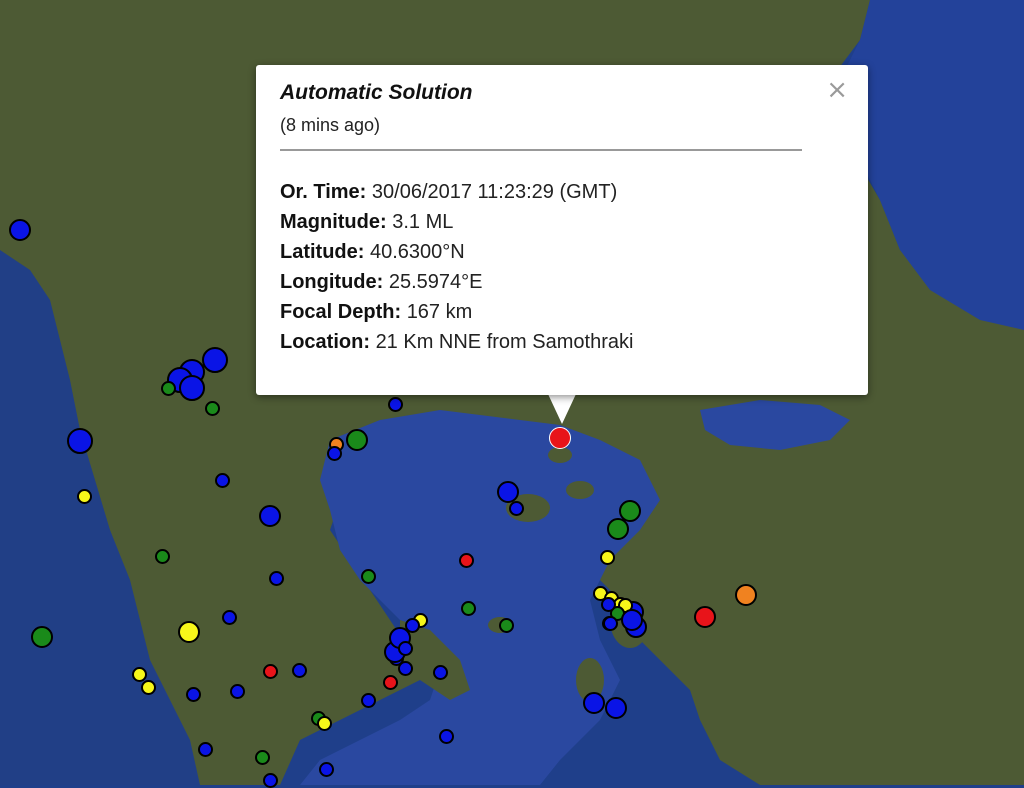 Image resolution: width=1024 pixels, height=788 pixels. What do you see at coordinates (322, 252) in the screenshot?
I see `detail-label: Latitude:` at bounding box center [322, 252].